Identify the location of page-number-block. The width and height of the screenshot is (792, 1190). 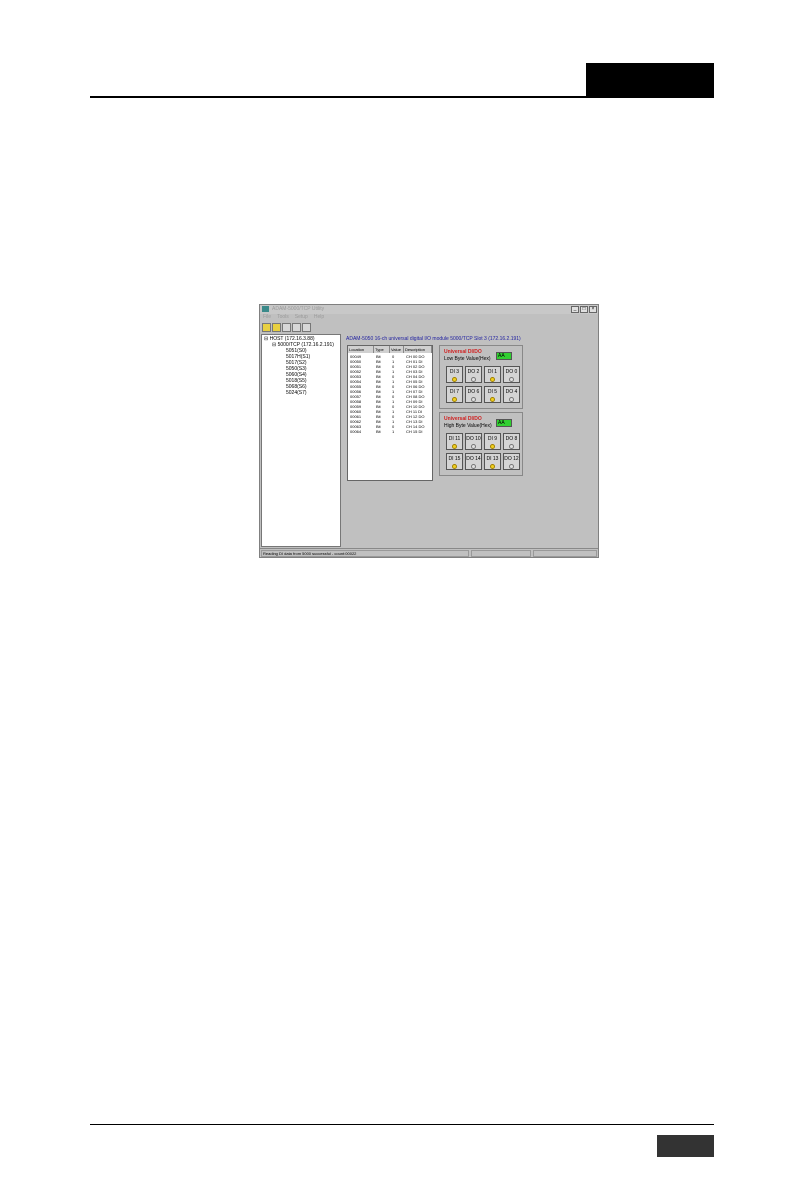
(685, 1146).